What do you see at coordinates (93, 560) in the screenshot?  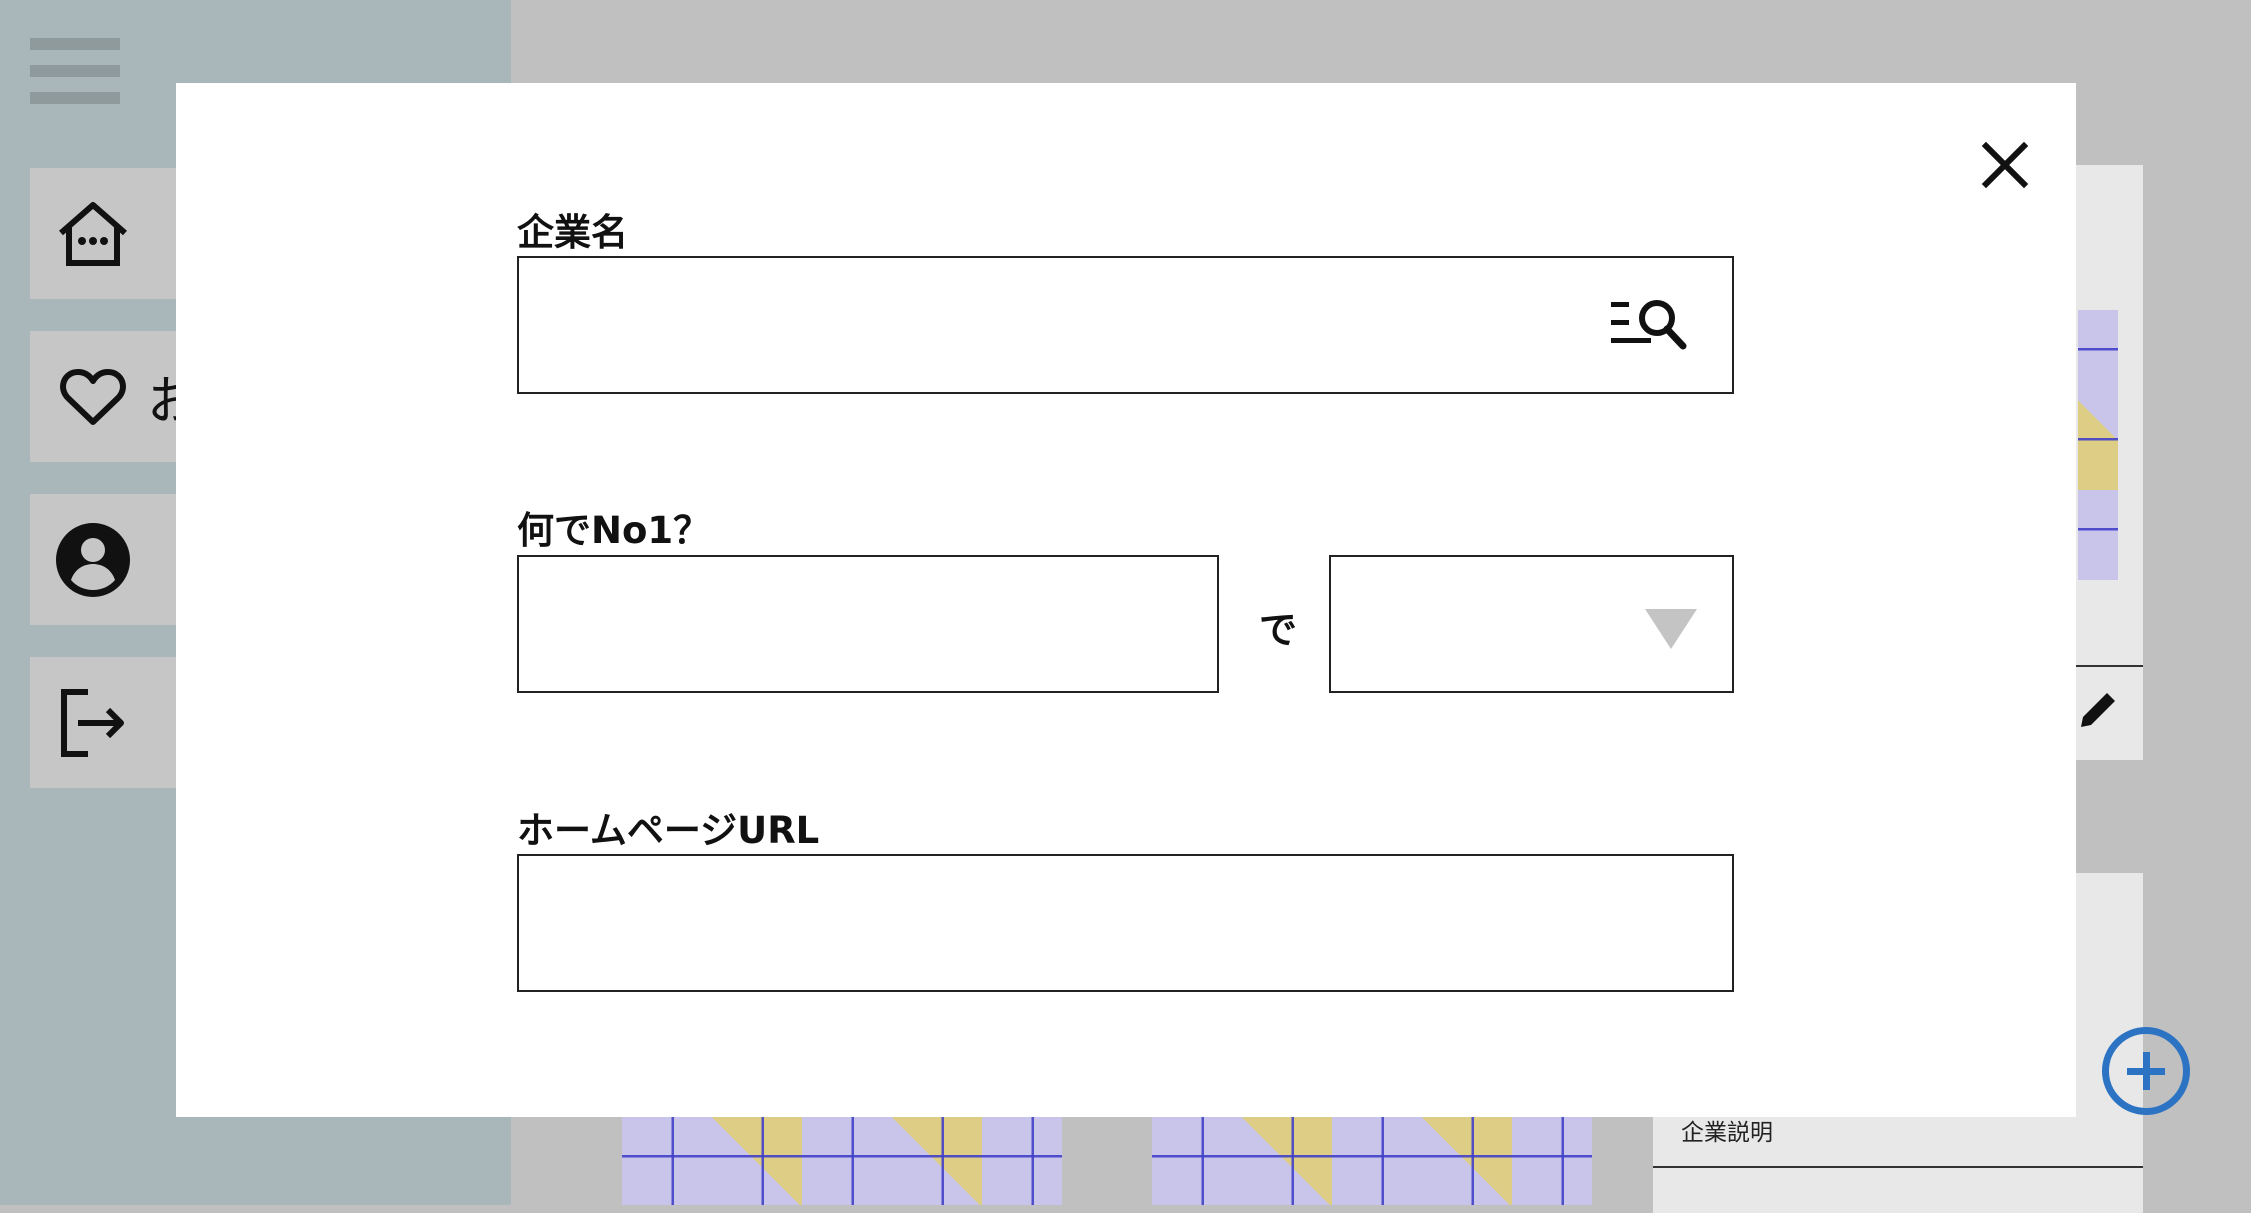 I see `account-circle-icon` at bounding box center [93, 560].